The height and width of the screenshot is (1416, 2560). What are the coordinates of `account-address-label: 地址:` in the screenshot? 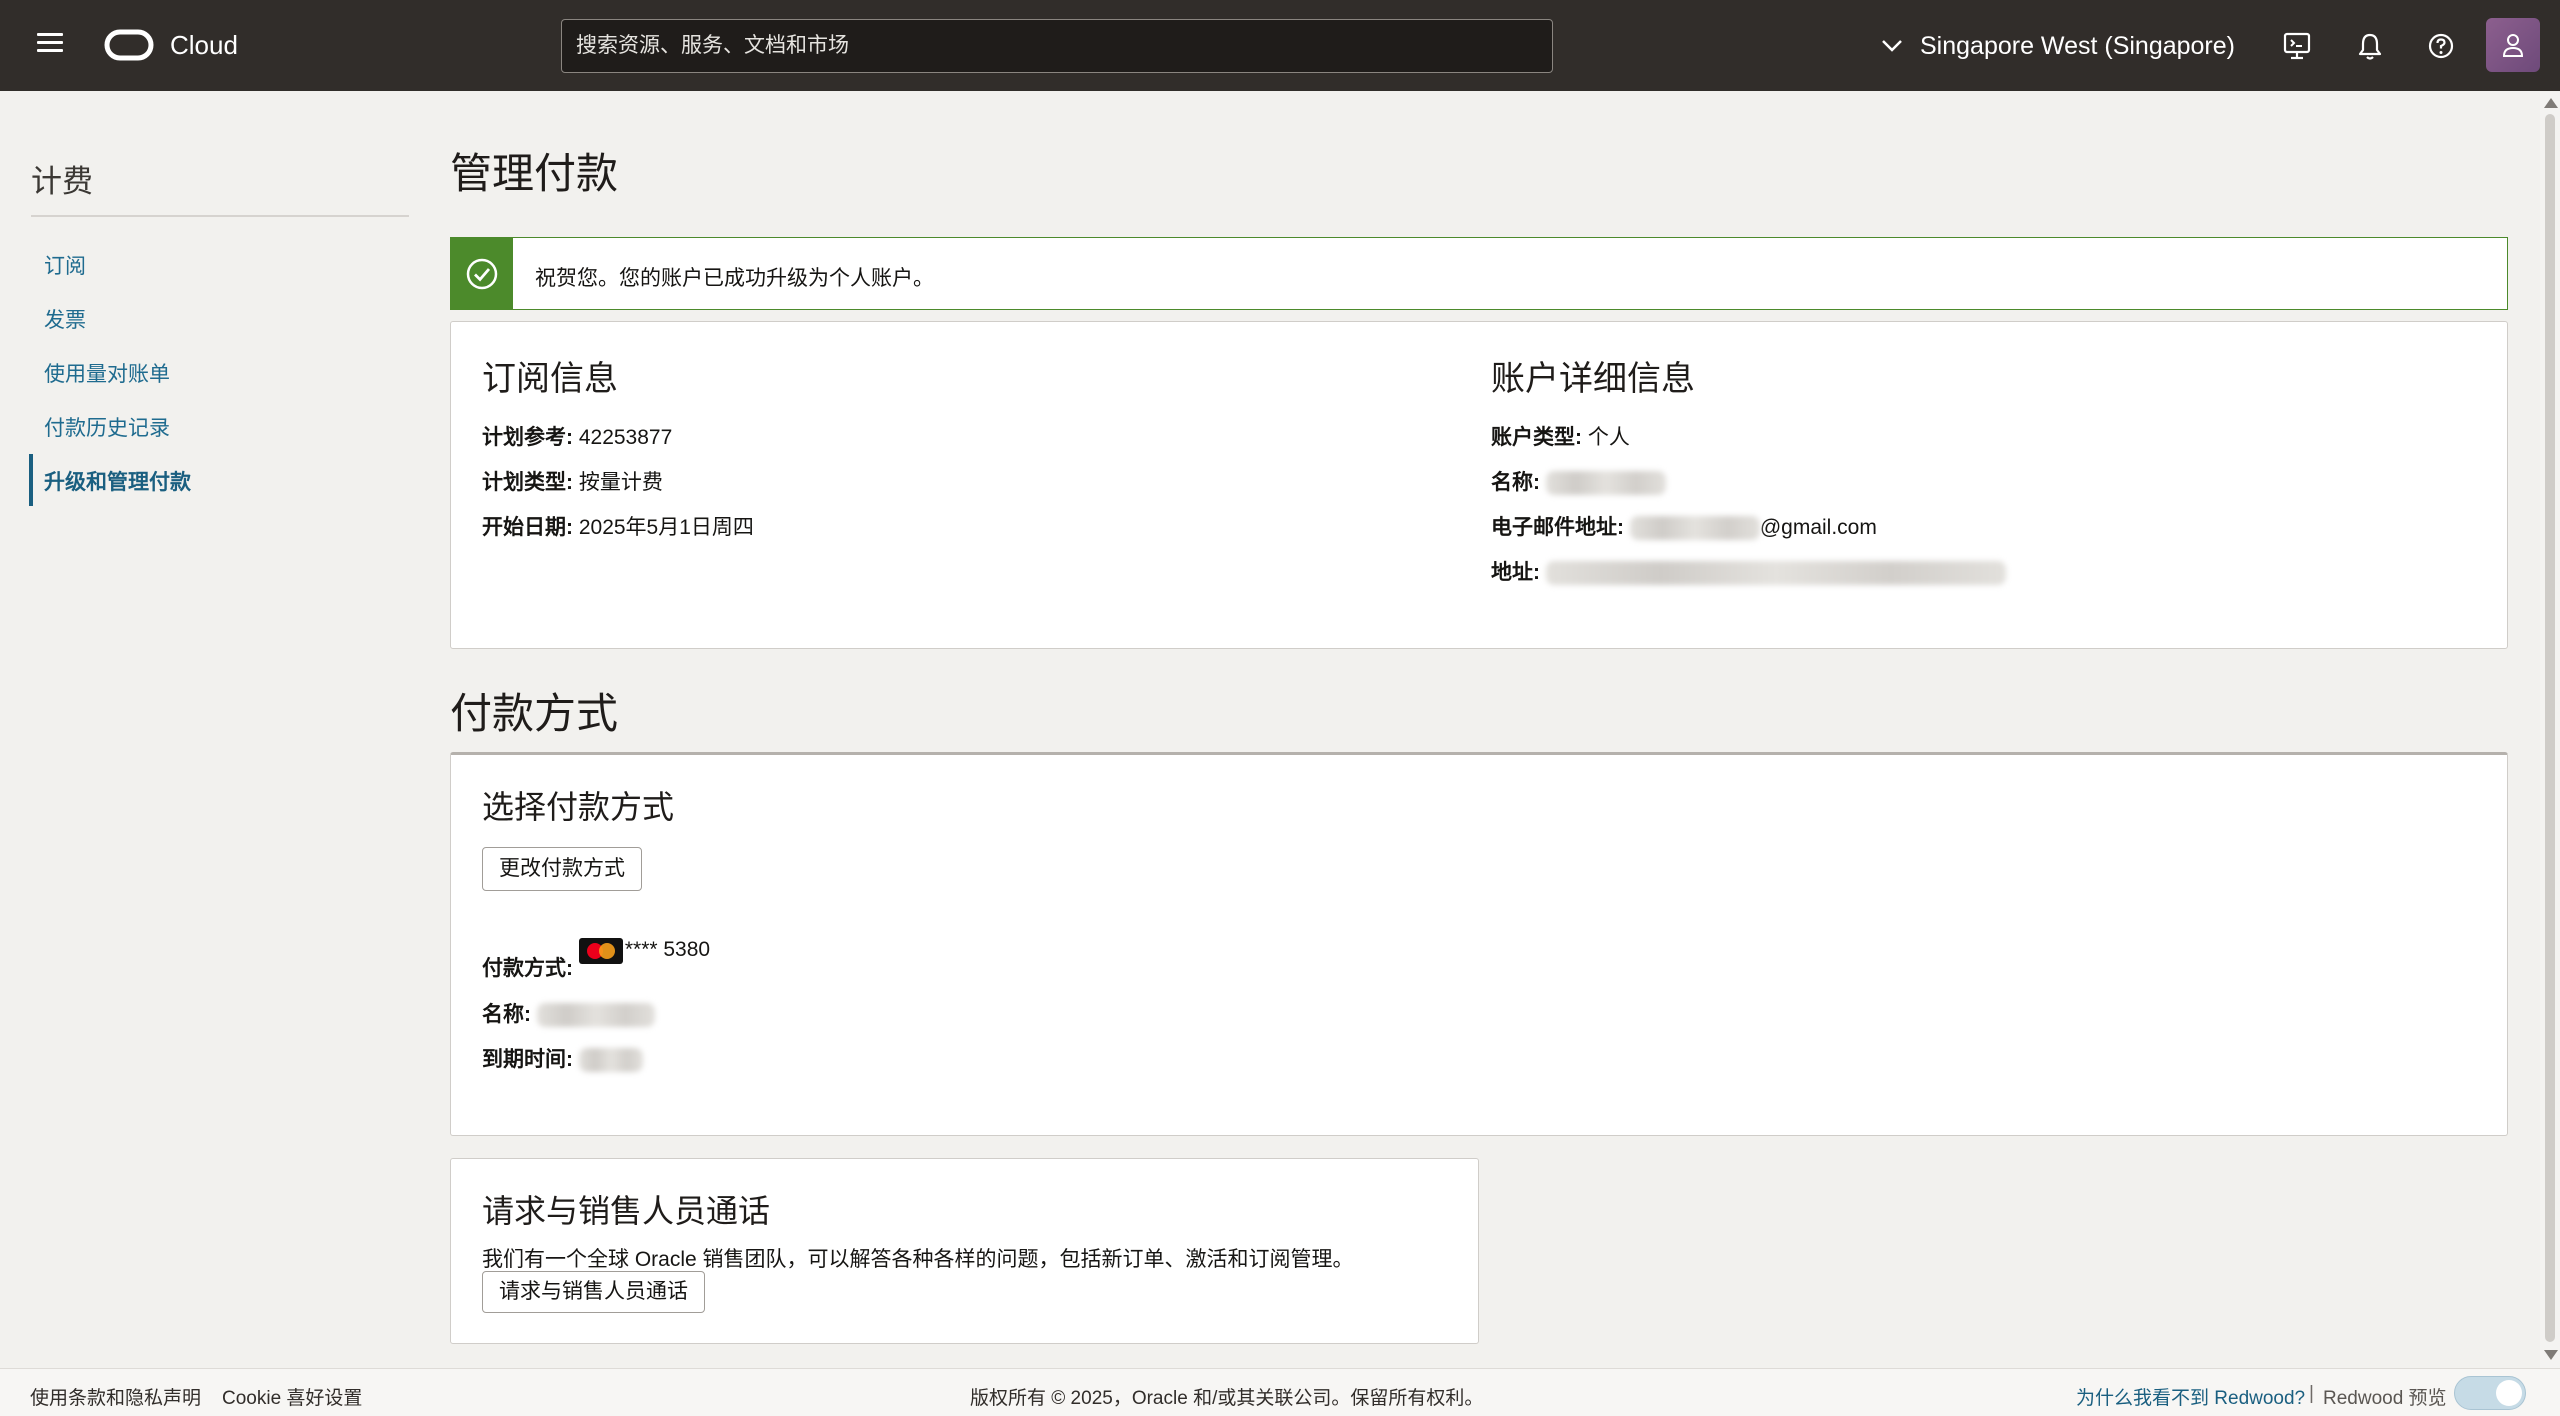 It's located at (1515, 572).